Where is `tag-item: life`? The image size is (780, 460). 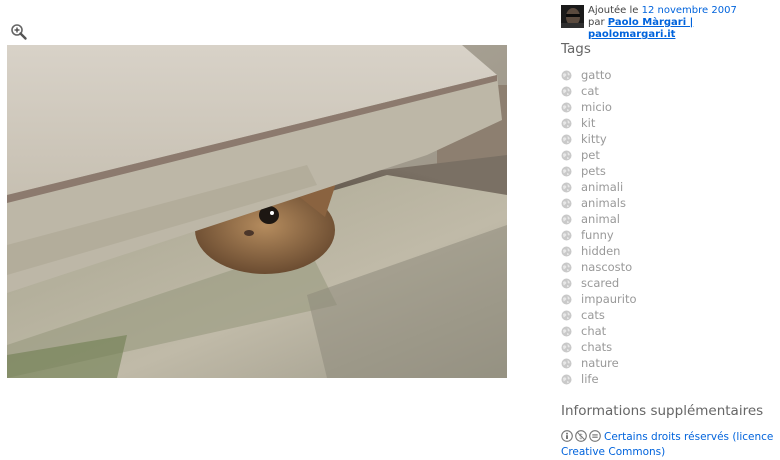
tag-item: life is located at coordinates (599, 379).